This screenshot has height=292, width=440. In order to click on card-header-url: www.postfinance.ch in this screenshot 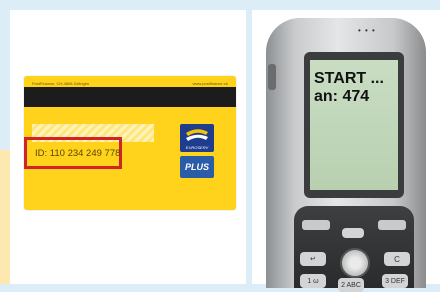, I will do `click(210, 83)`.